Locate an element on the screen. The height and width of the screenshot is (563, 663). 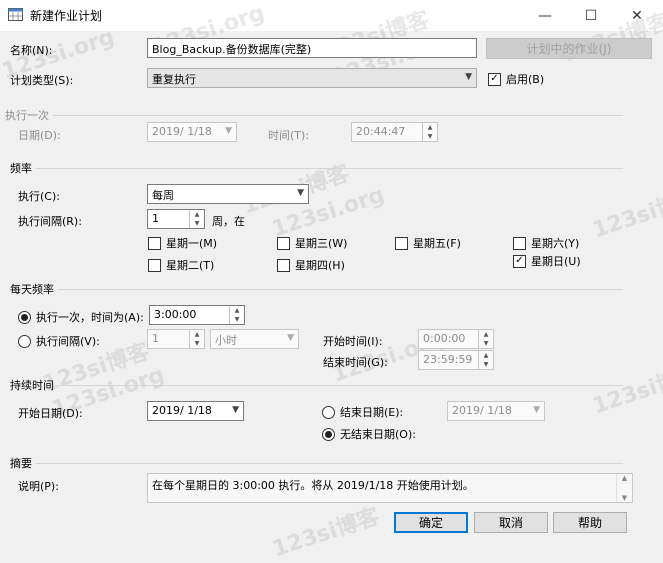
daily-start-label: 开始时间(I): is located at coordinates (353, 341).